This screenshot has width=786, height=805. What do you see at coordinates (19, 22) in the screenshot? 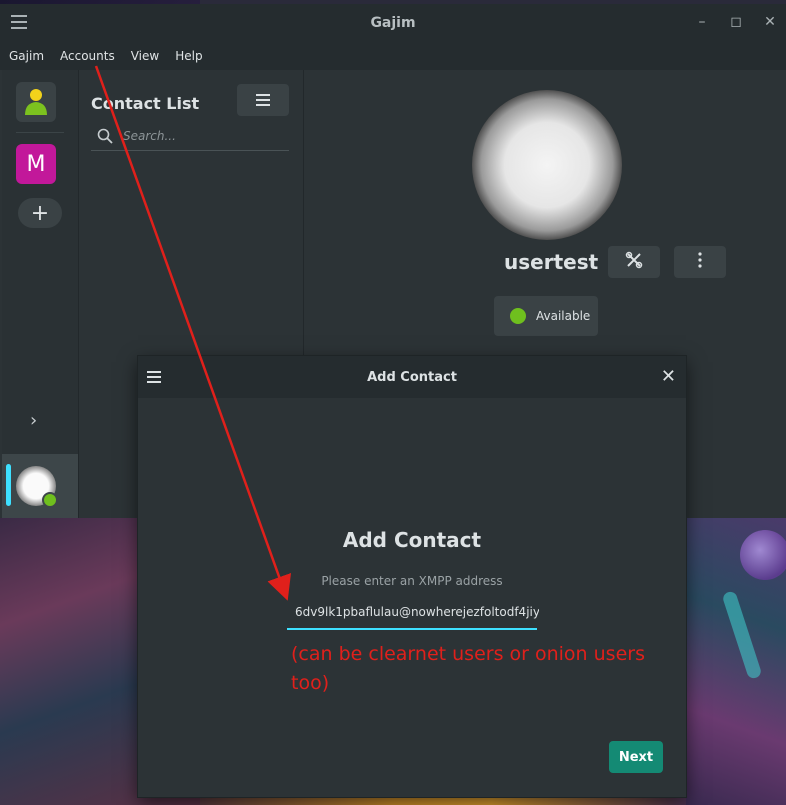
I see `window-menu-icon` at bounding box center [19, 22].